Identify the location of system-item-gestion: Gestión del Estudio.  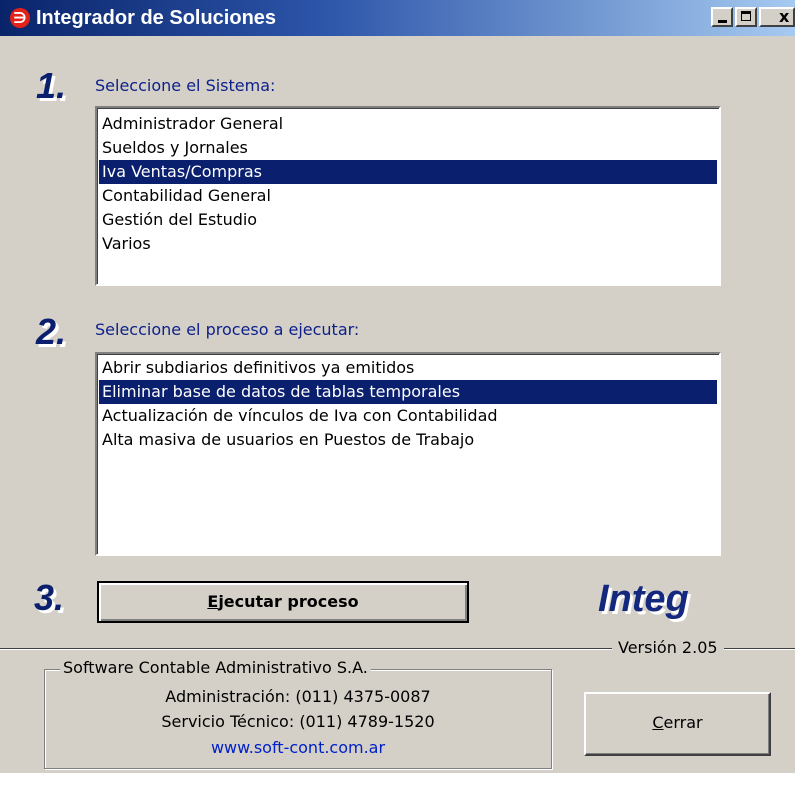
(408, 220).